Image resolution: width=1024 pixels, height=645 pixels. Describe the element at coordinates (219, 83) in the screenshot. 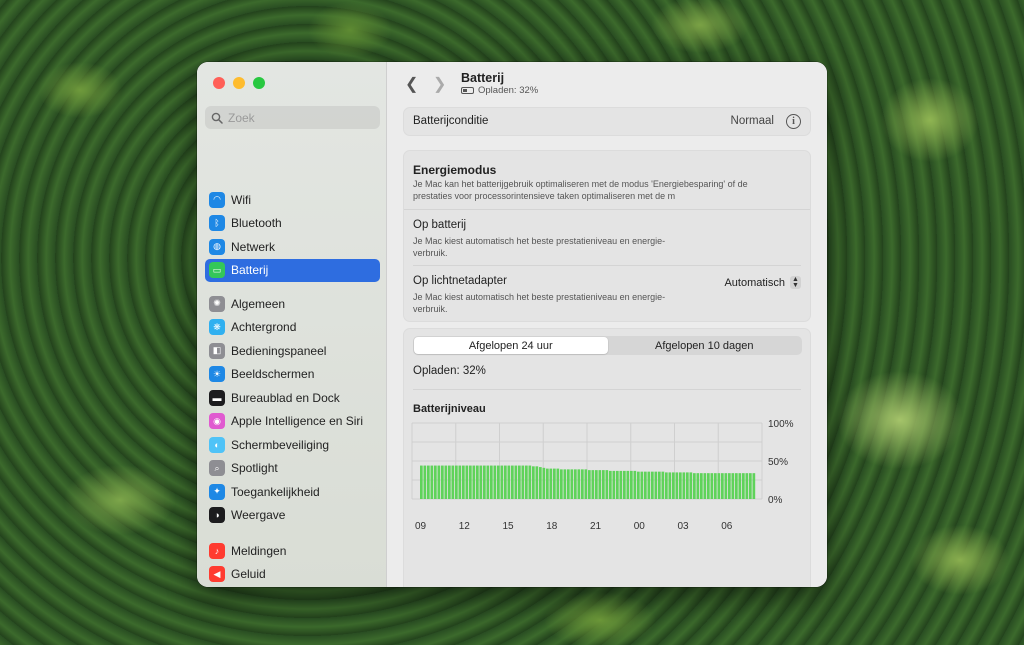

I see `close-button` at that location.